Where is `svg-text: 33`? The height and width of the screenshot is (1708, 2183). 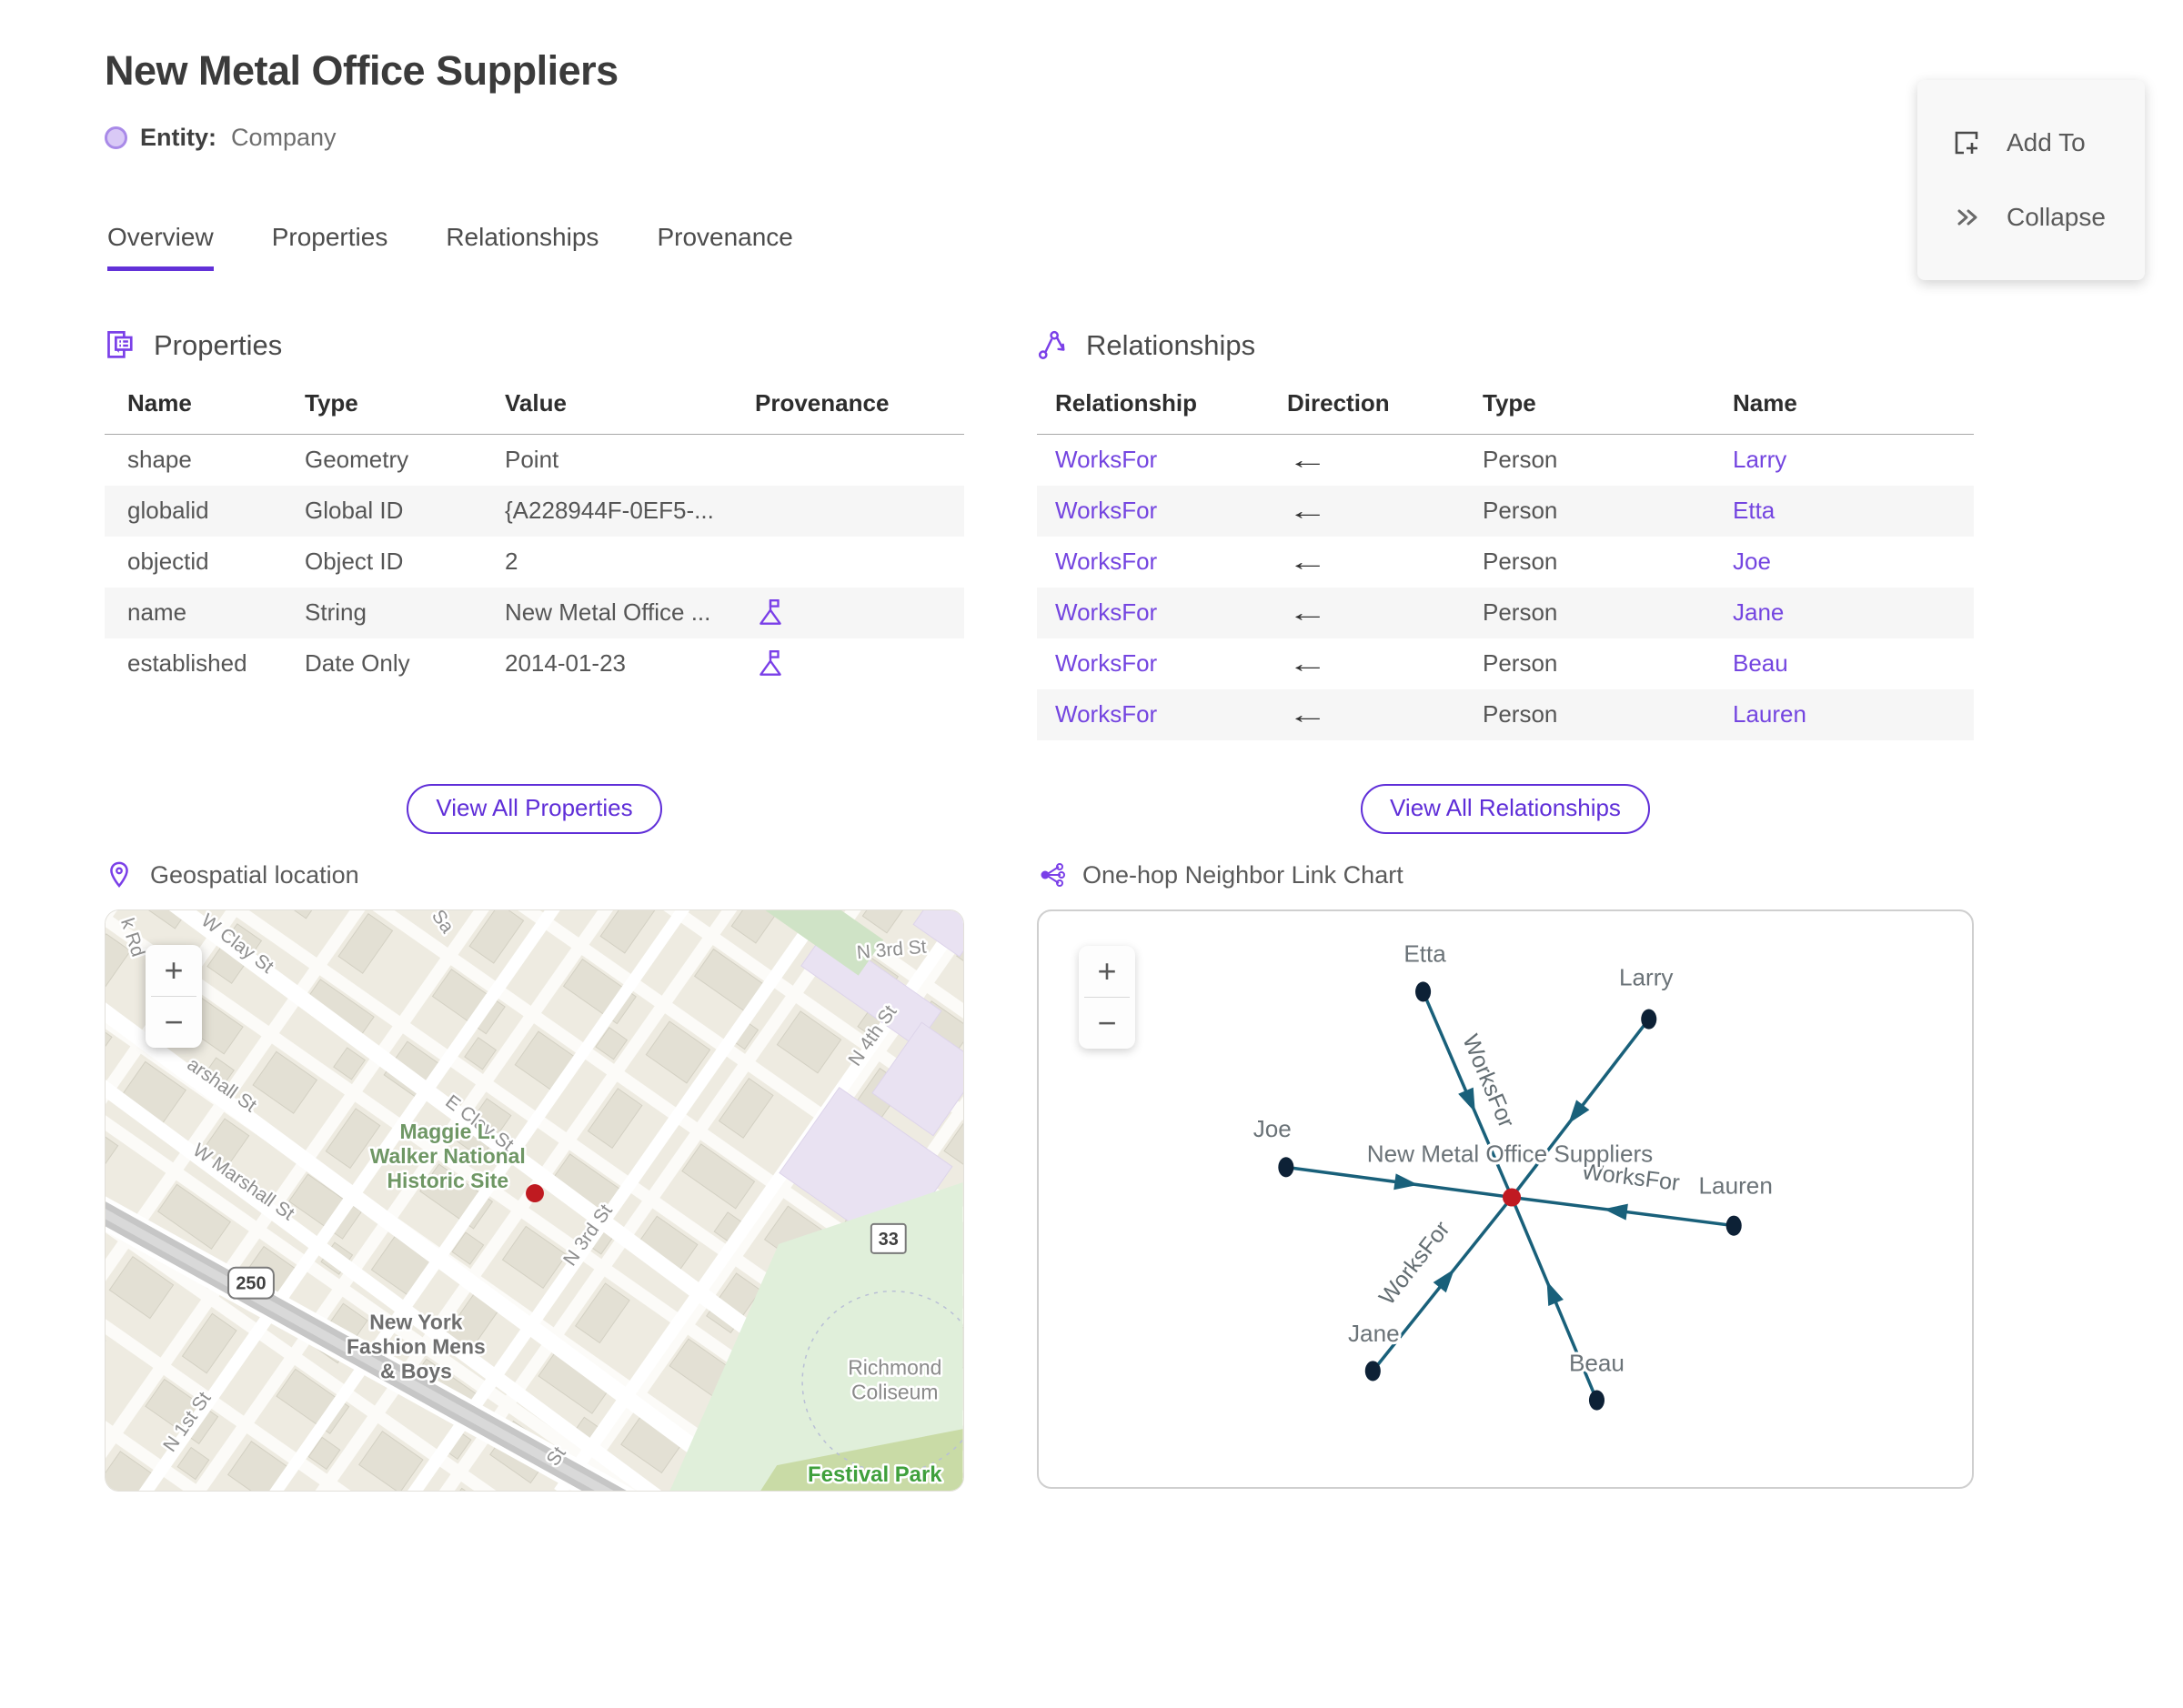
svg-text: 33 is located at coordinates (889, 1240).